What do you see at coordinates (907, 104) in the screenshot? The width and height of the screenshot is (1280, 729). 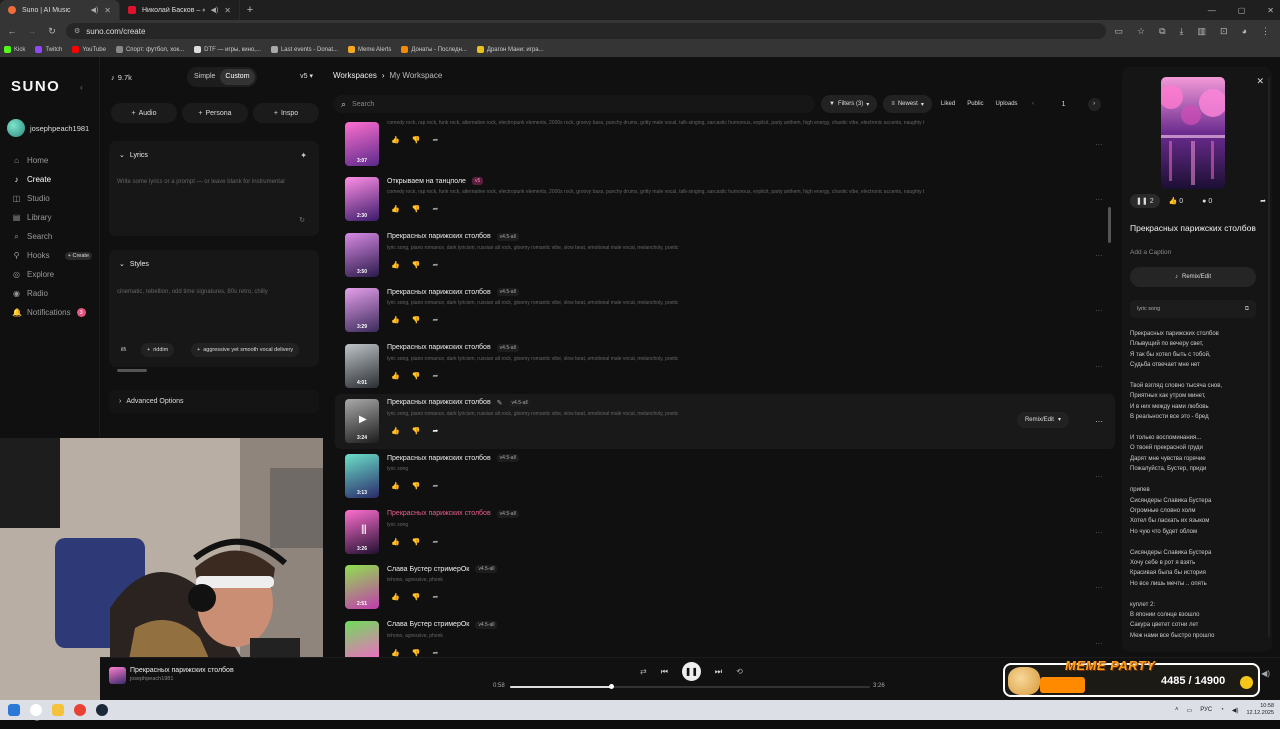 I see `sort-button: ≡ Newest ▾` at bounding box center [907, 104].